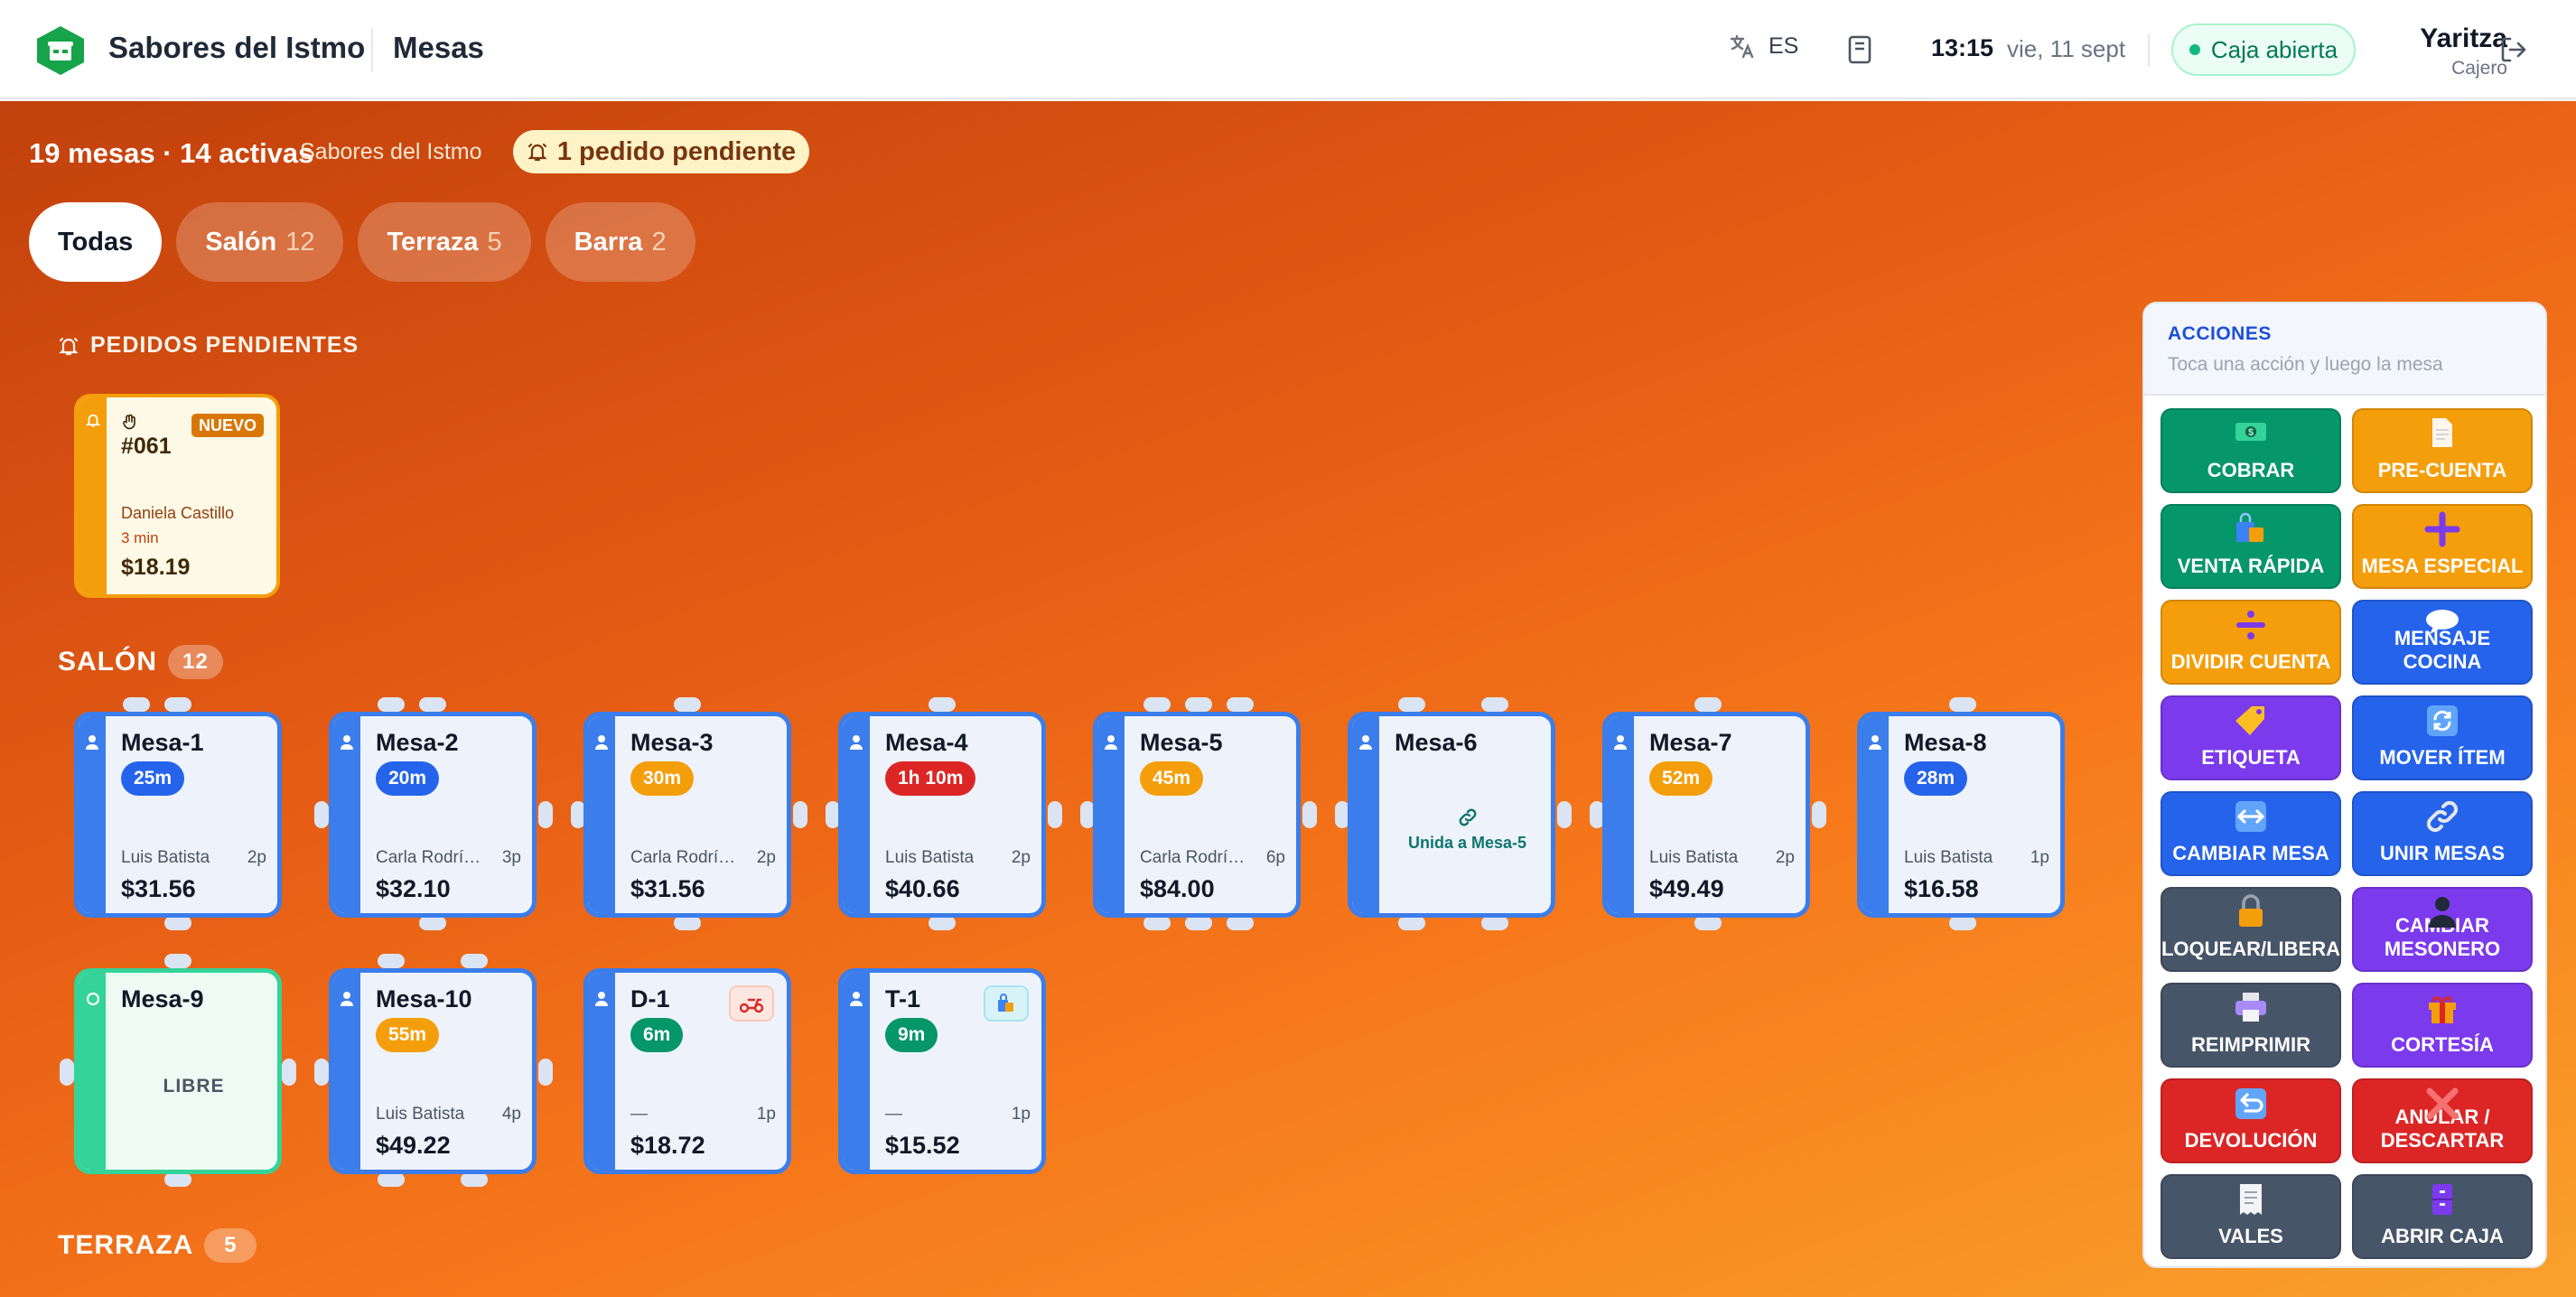 The width and height of the screenshot is (2576, 1297). What do you see at coordinates (228, 425) in the screenshot?
I see `new-order-badge: NUEVO` at bounding box center [228, 425].